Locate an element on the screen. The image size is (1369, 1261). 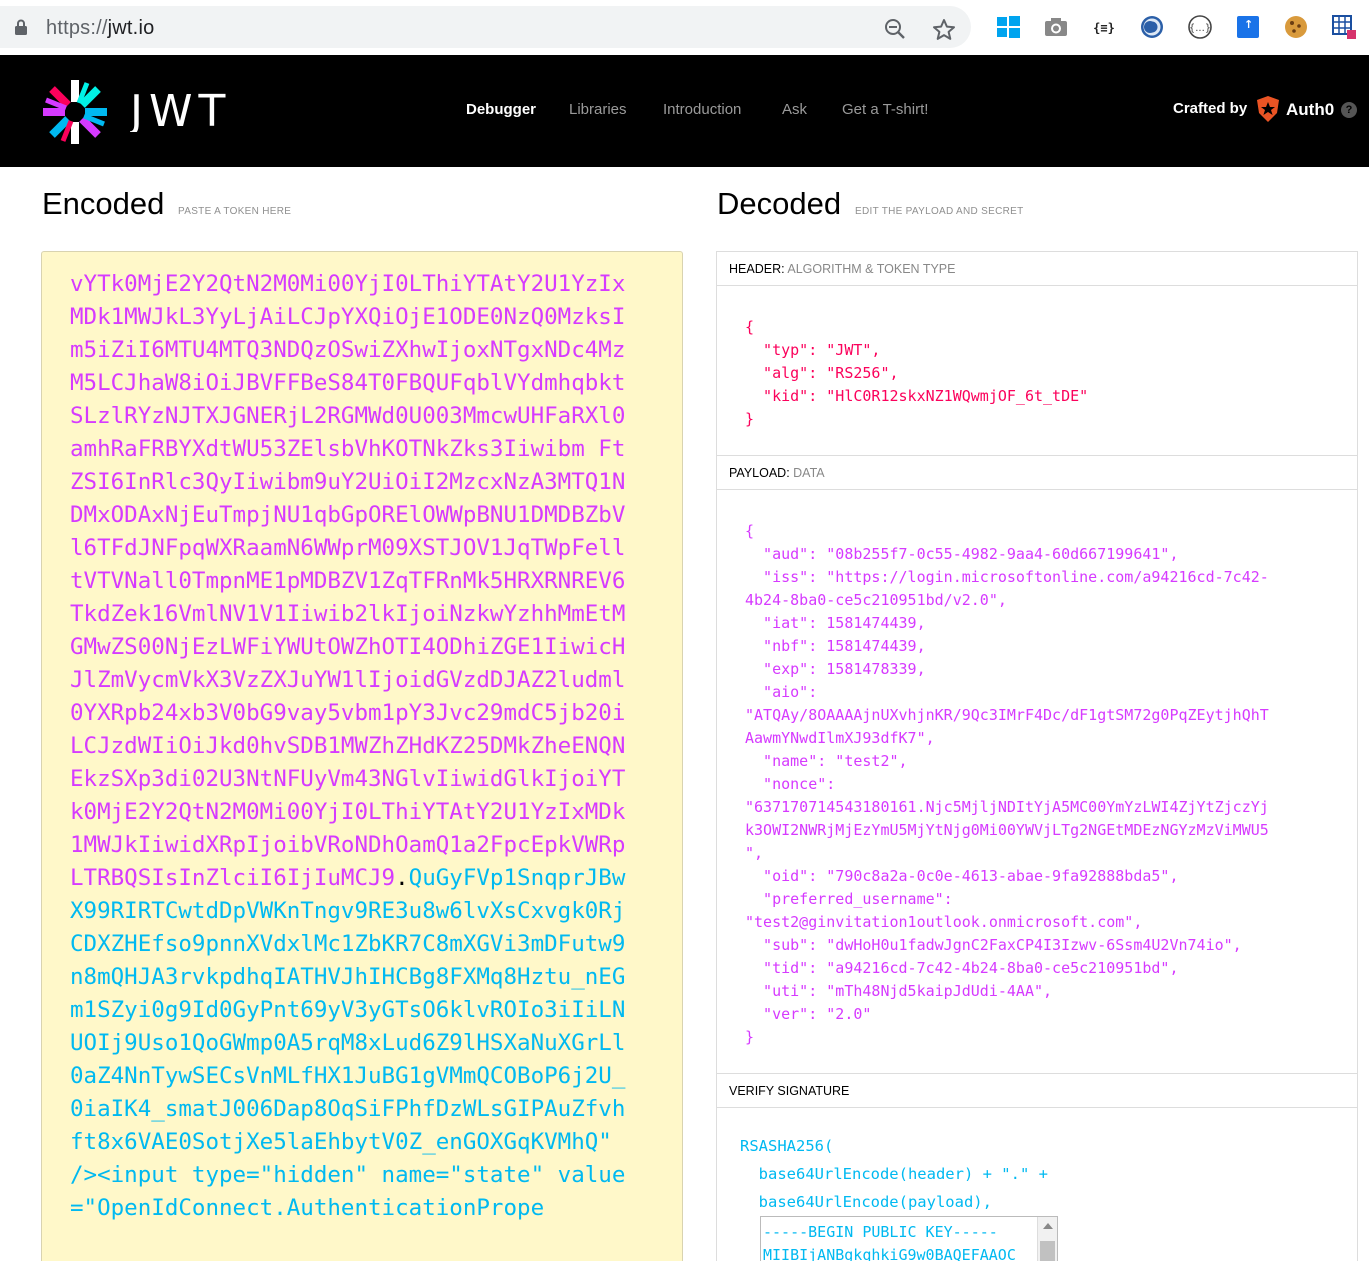
auth0-logo-icon is located at coordinates (1268, 109).